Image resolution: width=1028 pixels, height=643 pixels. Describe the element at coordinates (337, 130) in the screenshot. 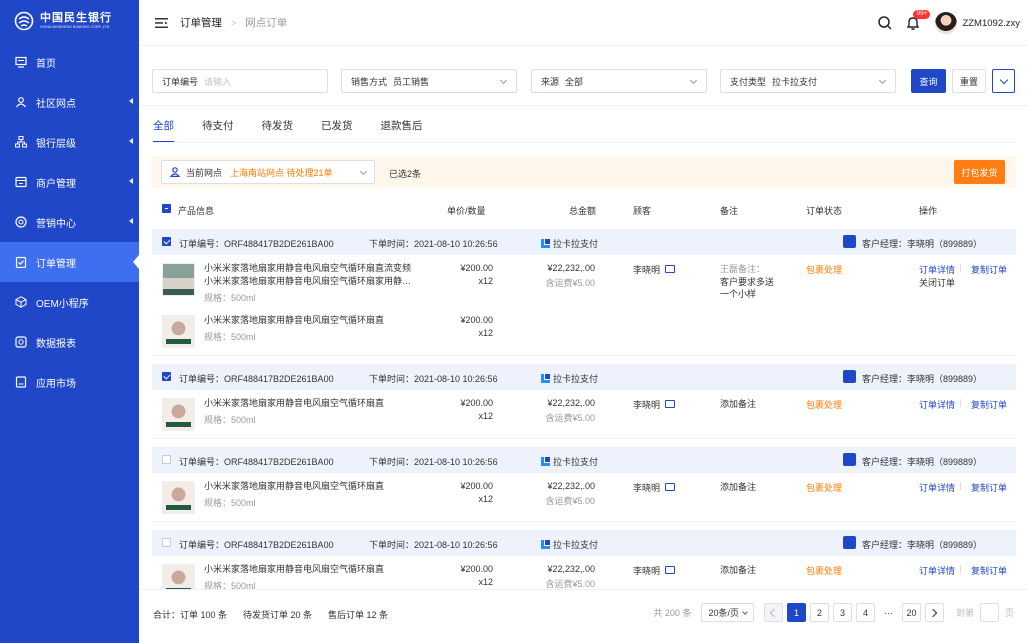

I see `tab-3: 已发货` at that location.